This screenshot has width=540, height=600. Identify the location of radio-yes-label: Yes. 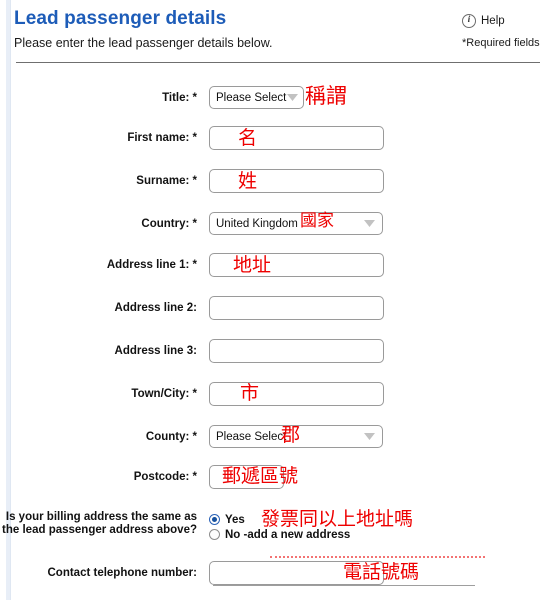
(235, 519).